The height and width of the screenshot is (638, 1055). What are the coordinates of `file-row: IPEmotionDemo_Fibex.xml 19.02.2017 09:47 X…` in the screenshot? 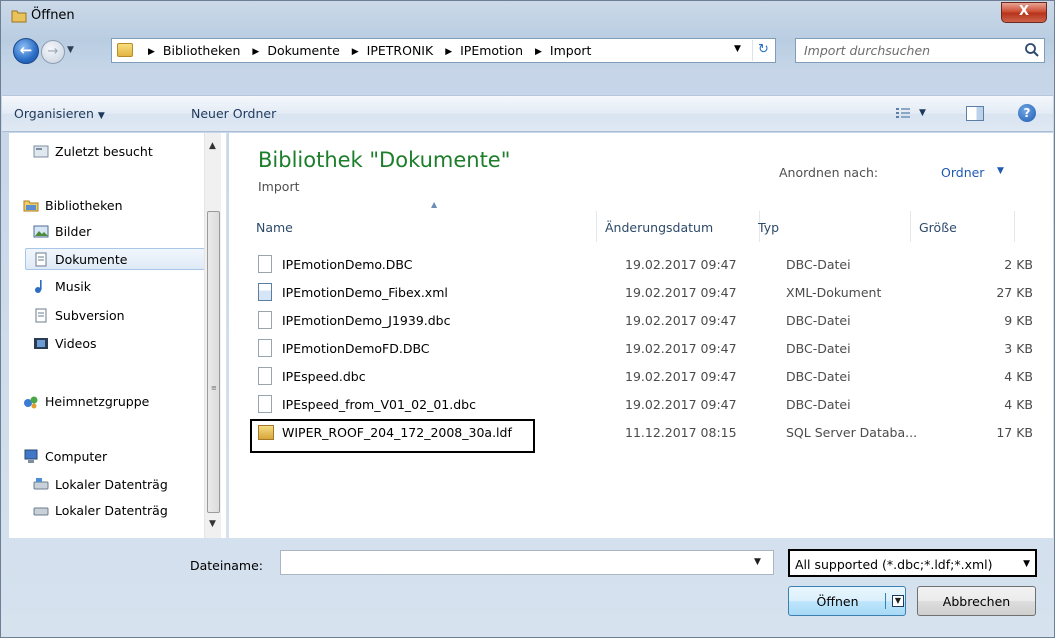 It's located at (644, 293).